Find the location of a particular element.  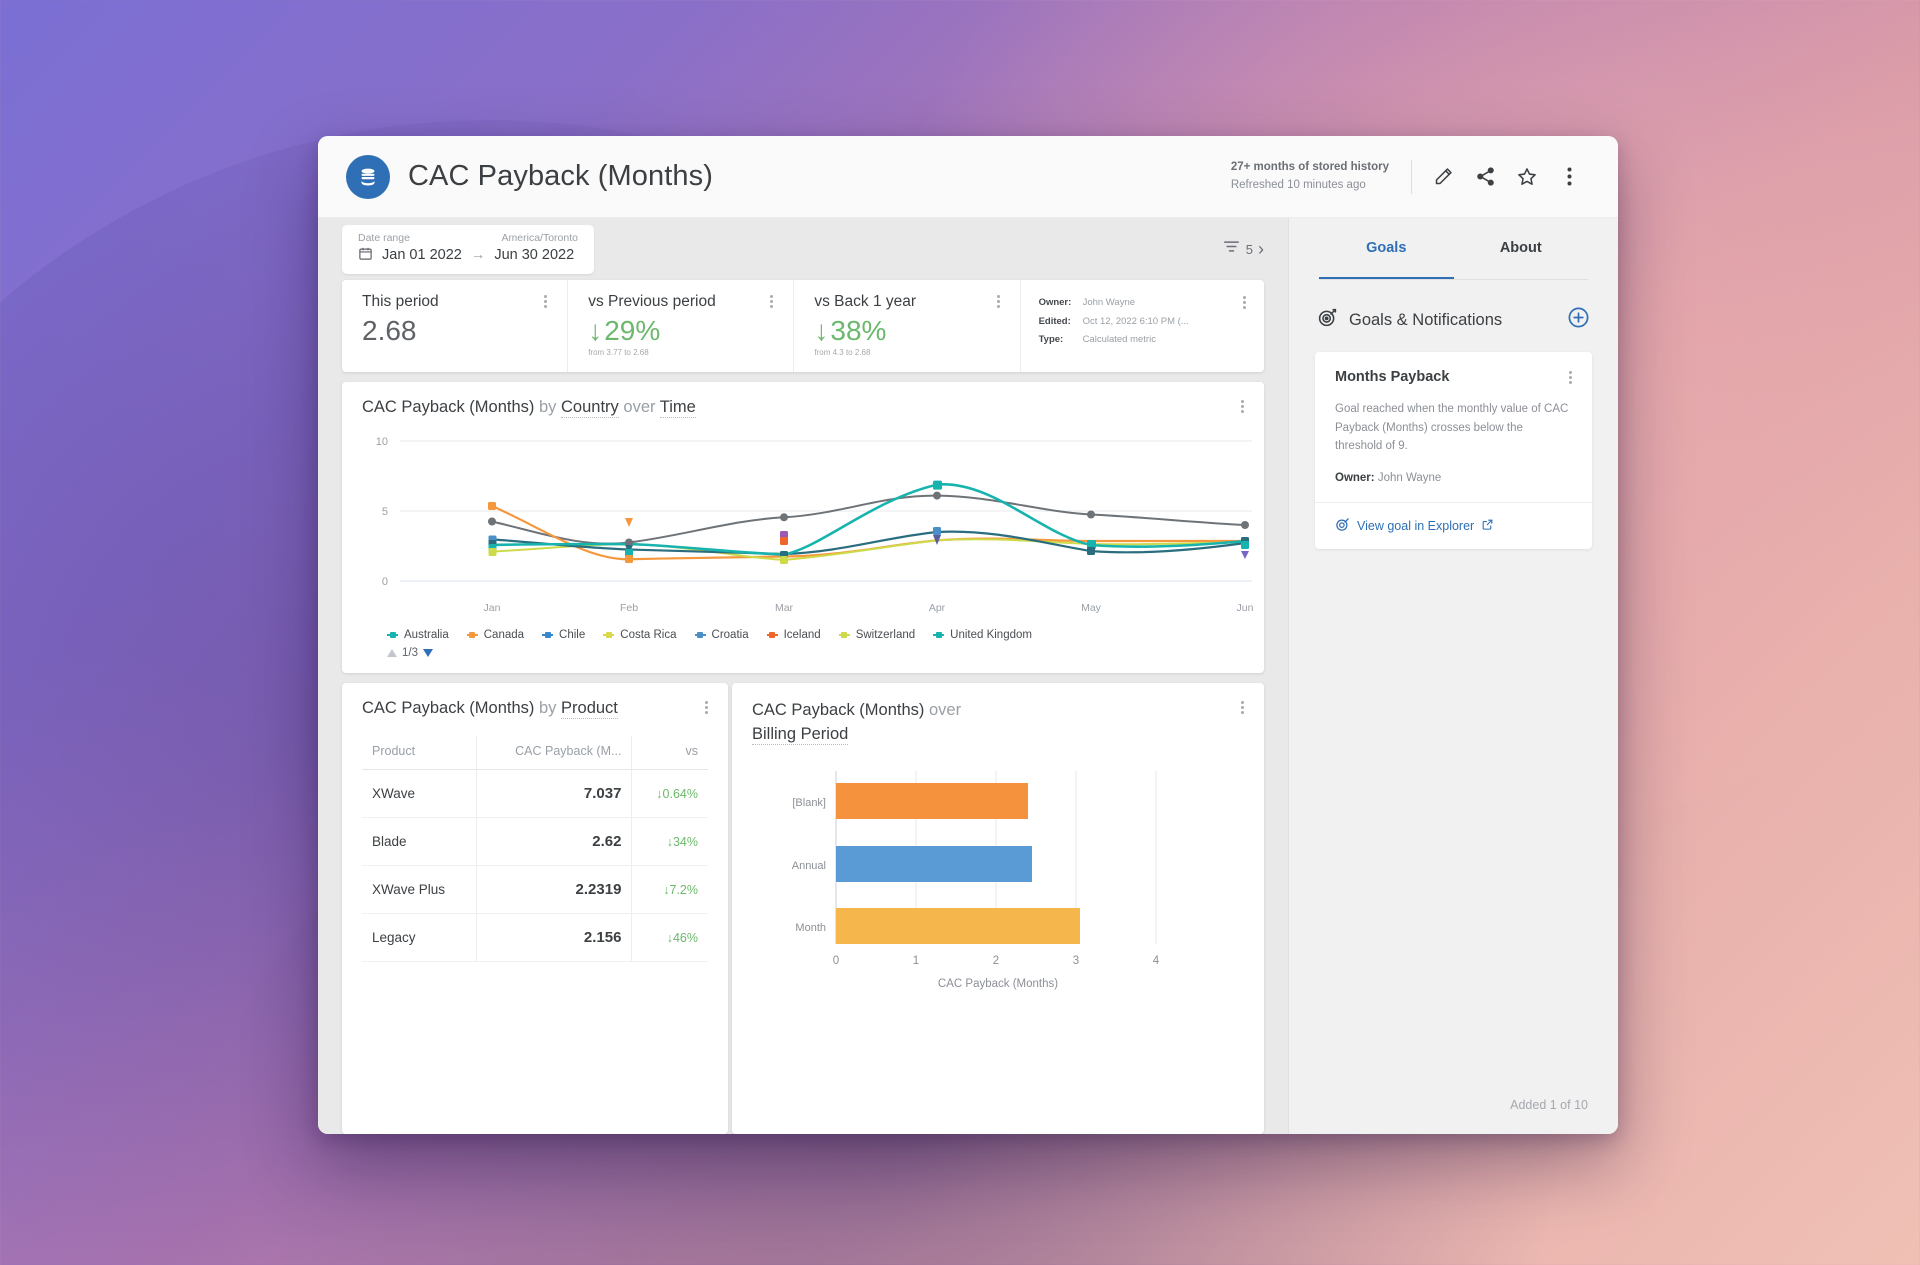

svg-text: Feb is located at coordinates (629, 608).